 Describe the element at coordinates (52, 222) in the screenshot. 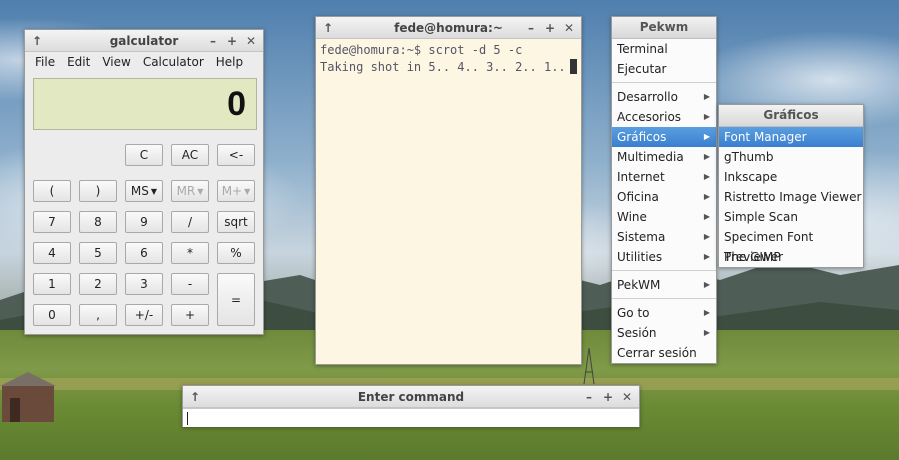

I see `digit-7-button: 7` at that location.